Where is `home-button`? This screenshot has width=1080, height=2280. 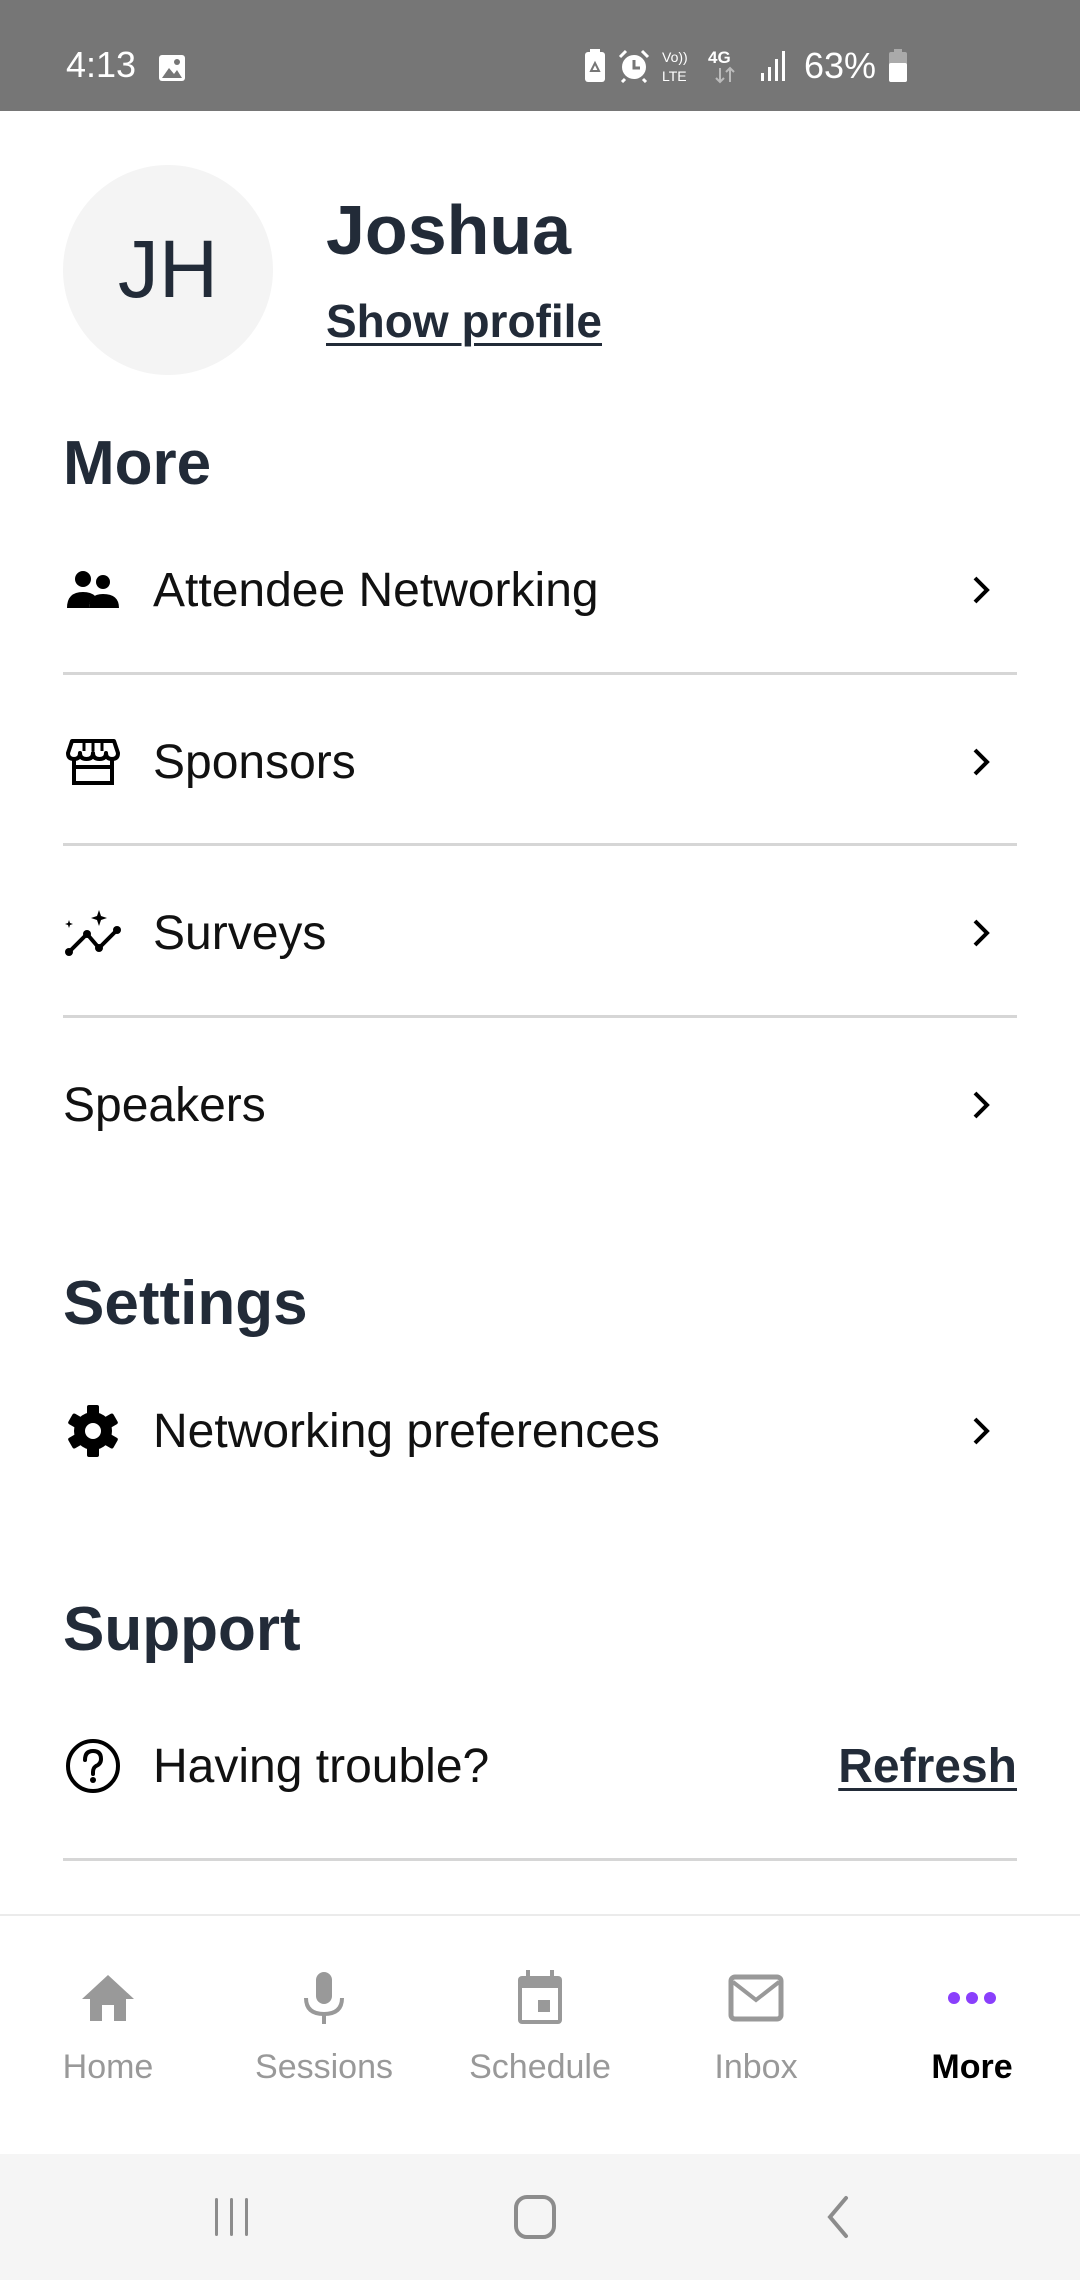
home-button is located at coordinates (535, 2217).